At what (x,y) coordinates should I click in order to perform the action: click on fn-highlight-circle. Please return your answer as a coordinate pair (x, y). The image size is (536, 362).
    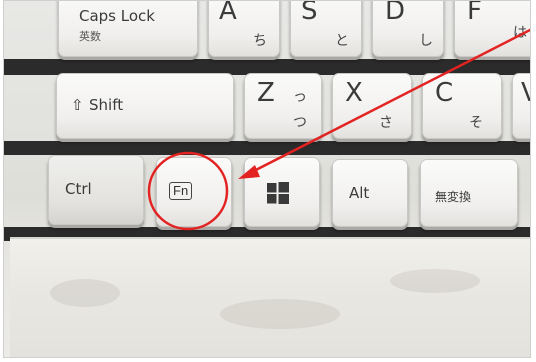
    Looking at the image, I should click on (188, 191).